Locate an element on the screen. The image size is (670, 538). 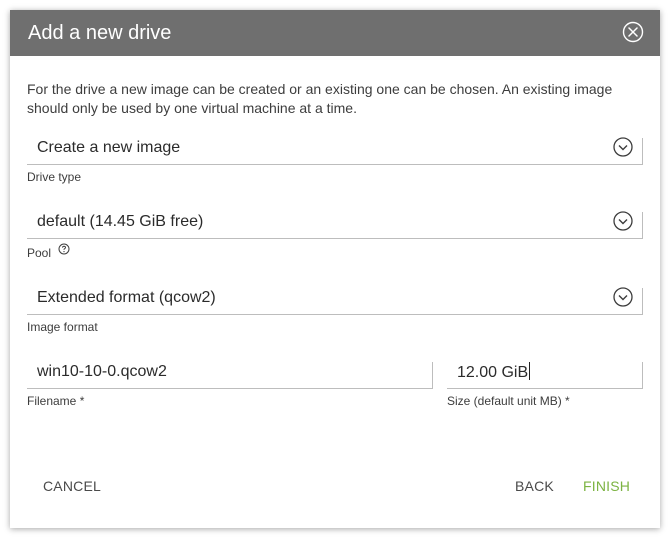
pool-label-row: Pool is located at coordinates (48, 251).